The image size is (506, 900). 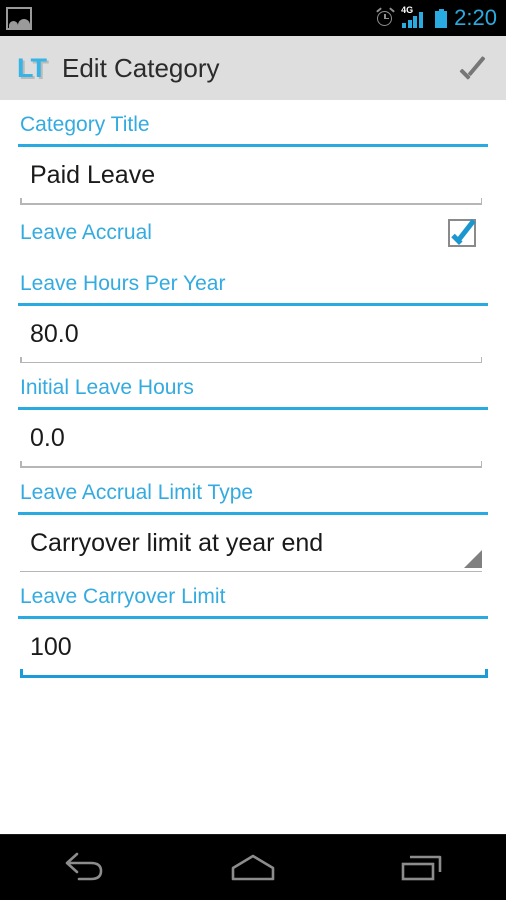 What do you see at coordinates (188, 18) in the screenshot?
I see `status-bar-notifications` at bounding box center [188, 18].